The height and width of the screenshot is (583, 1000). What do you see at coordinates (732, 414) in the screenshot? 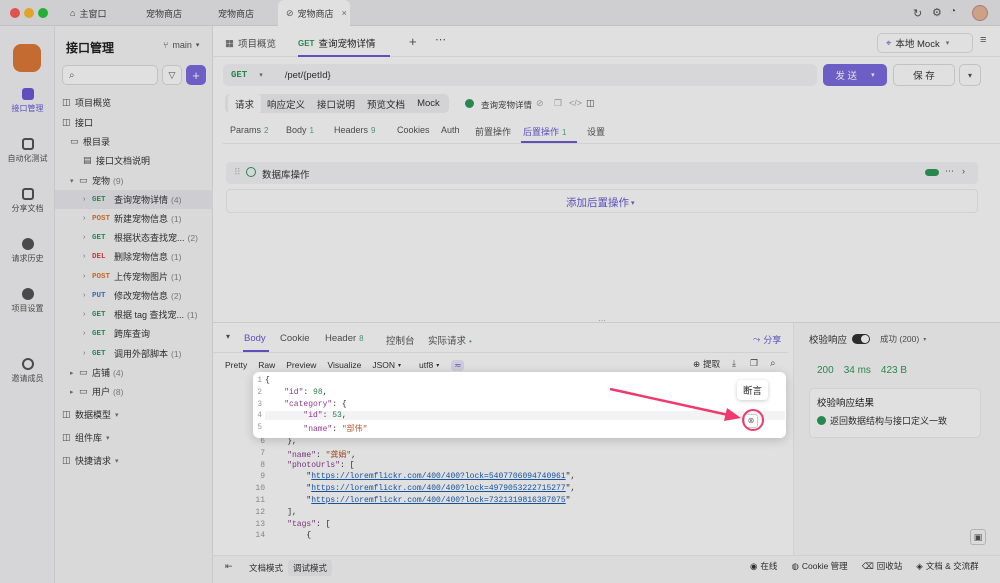
I see `arrow-head` at bounding box center [732, 414].